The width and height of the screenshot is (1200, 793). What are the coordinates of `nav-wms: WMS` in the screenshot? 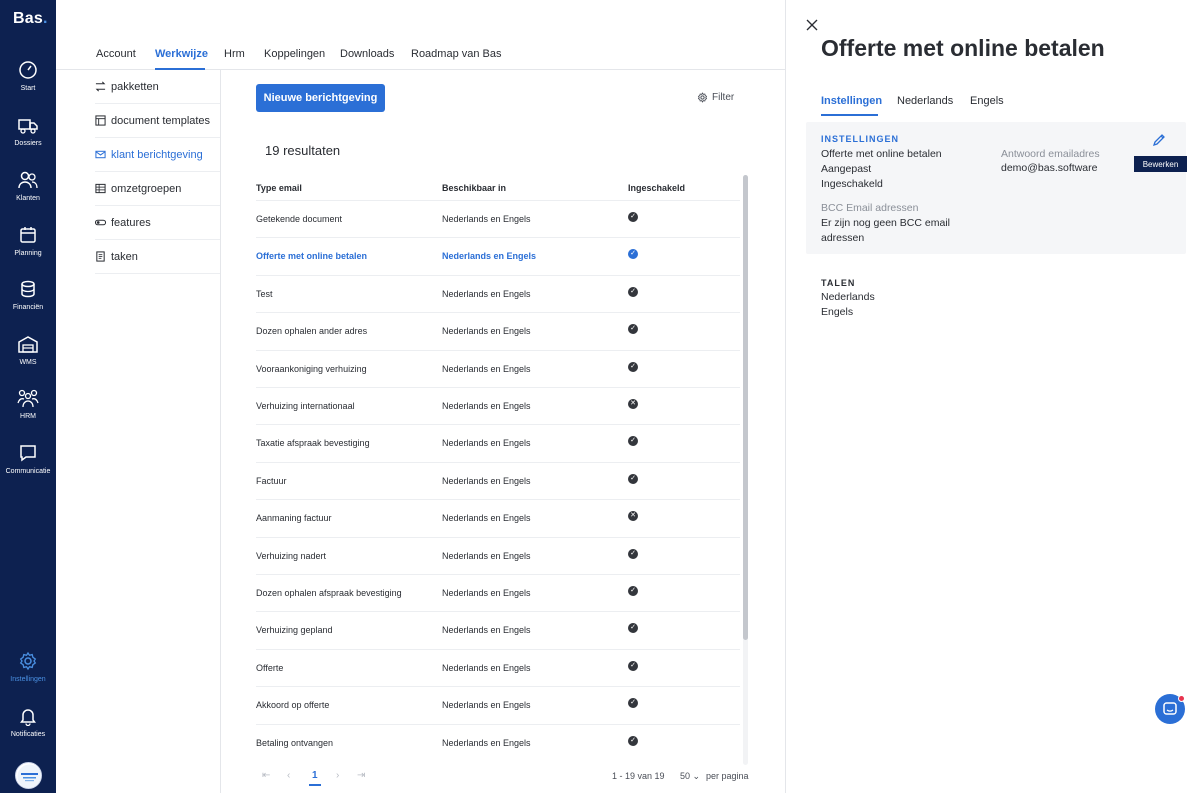 It's located at (28, 350).